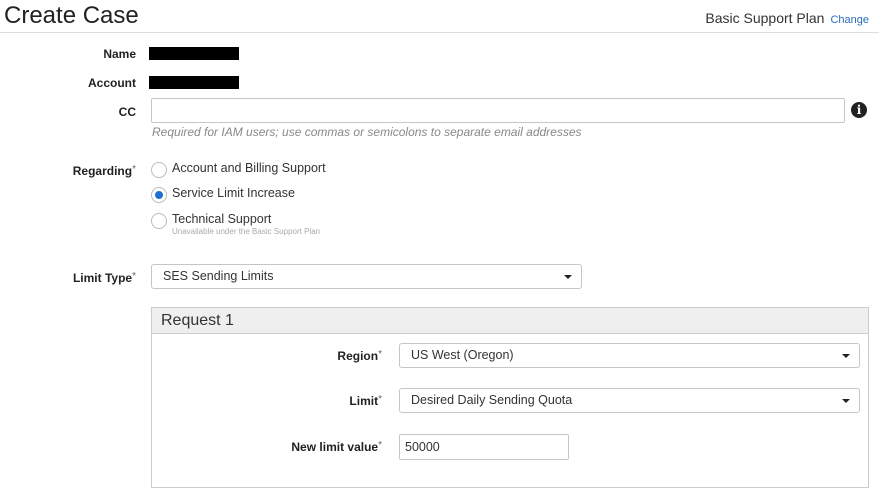 Image resolution: width=879 pixels, height=493 pixels. What do you see at coordinates (194, 82) in the screenshot?
I see `account-redacted` at bounding box center [194, 82].